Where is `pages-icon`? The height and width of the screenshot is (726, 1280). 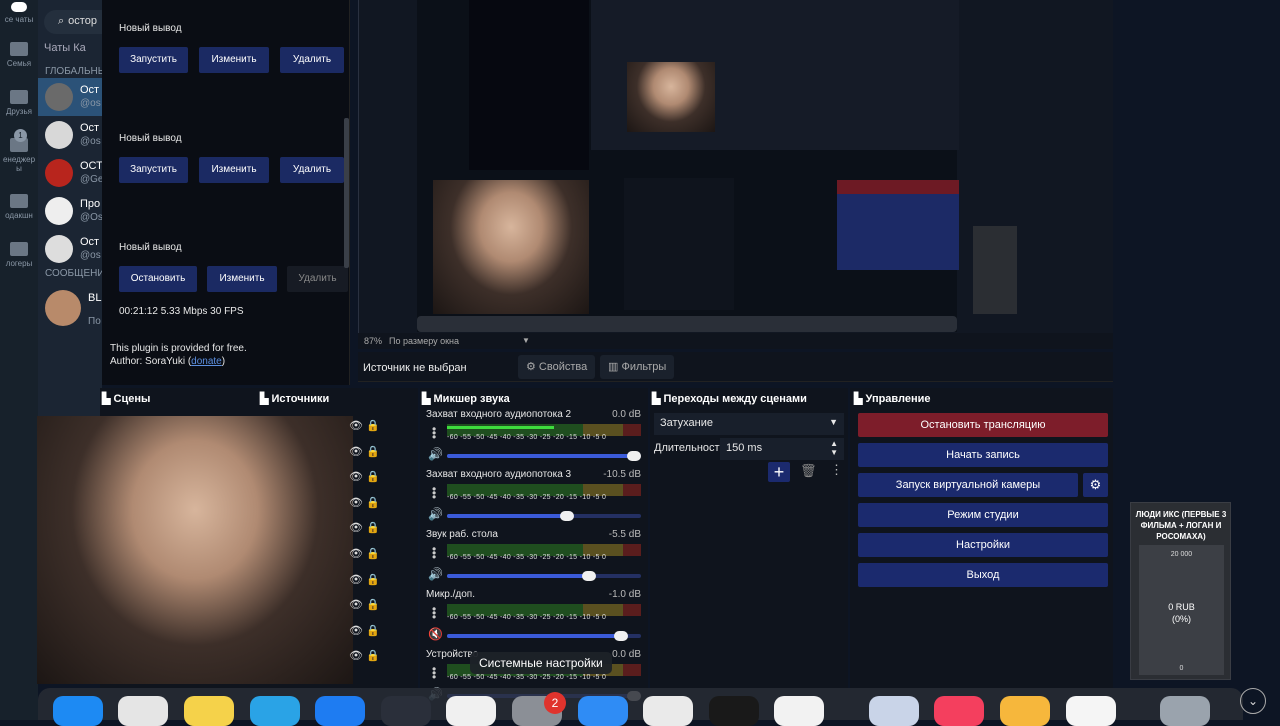
pages-icon is located at coordinates (1025, 711).